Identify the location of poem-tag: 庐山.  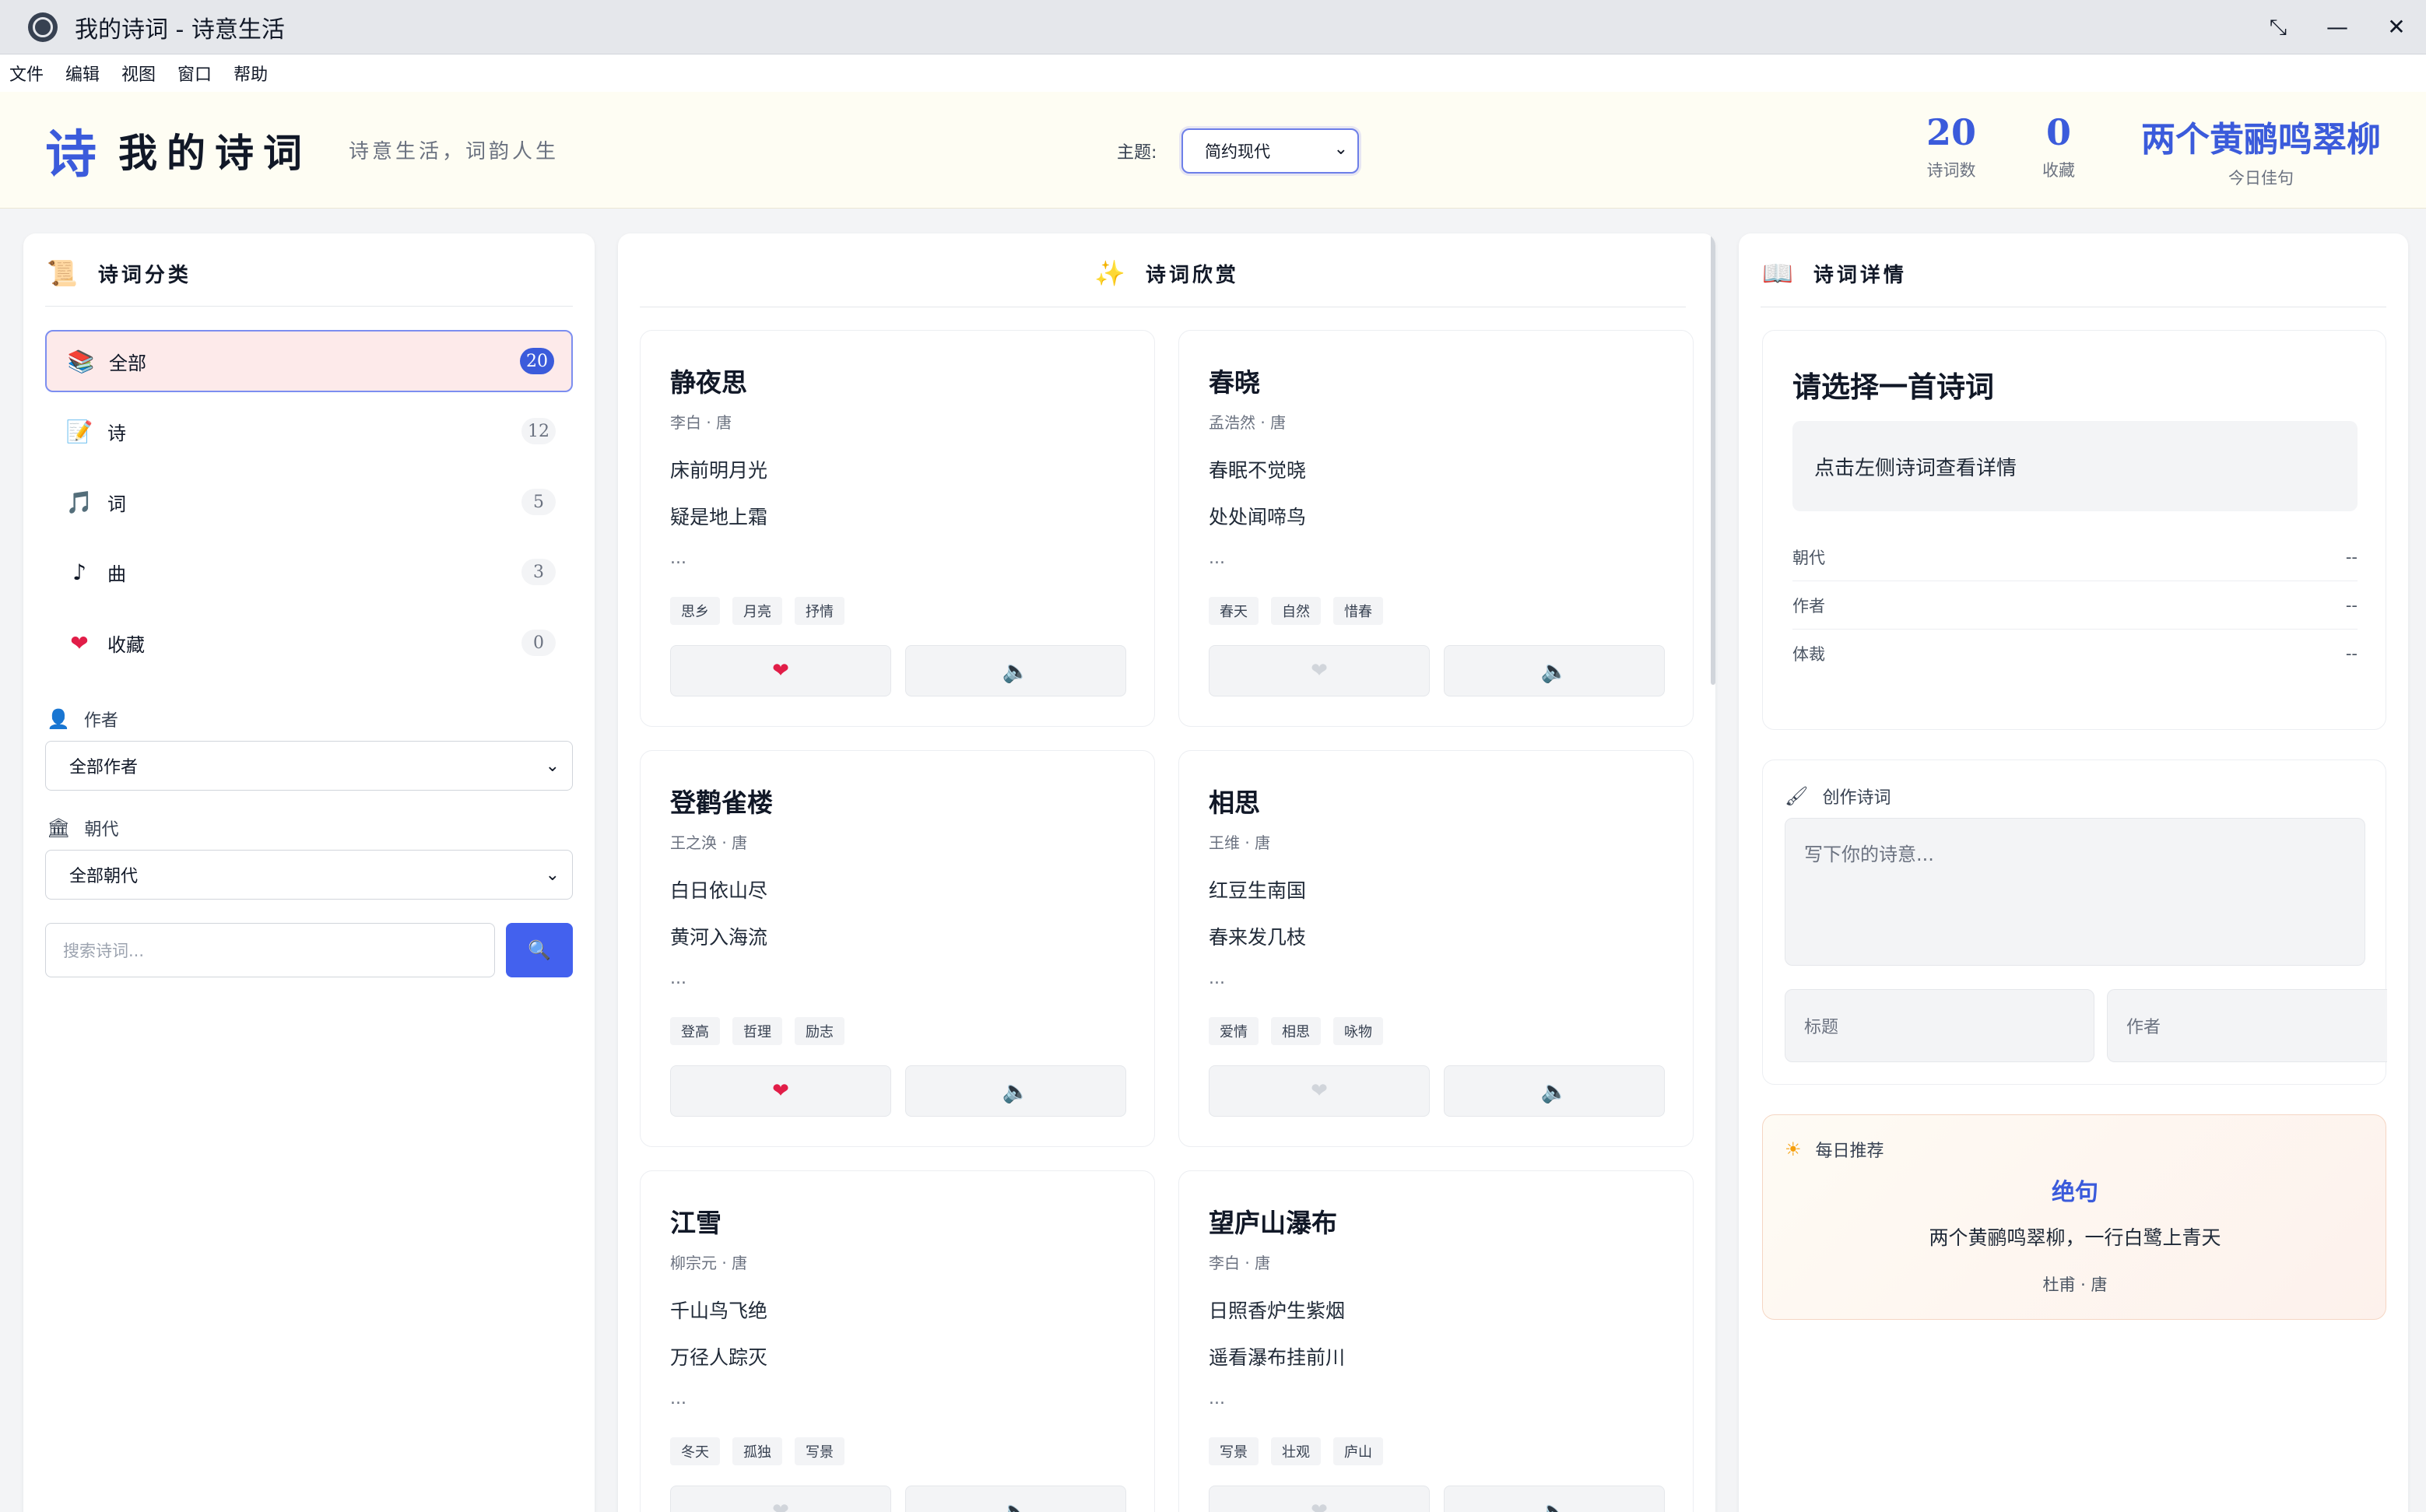
(1358, 1451).